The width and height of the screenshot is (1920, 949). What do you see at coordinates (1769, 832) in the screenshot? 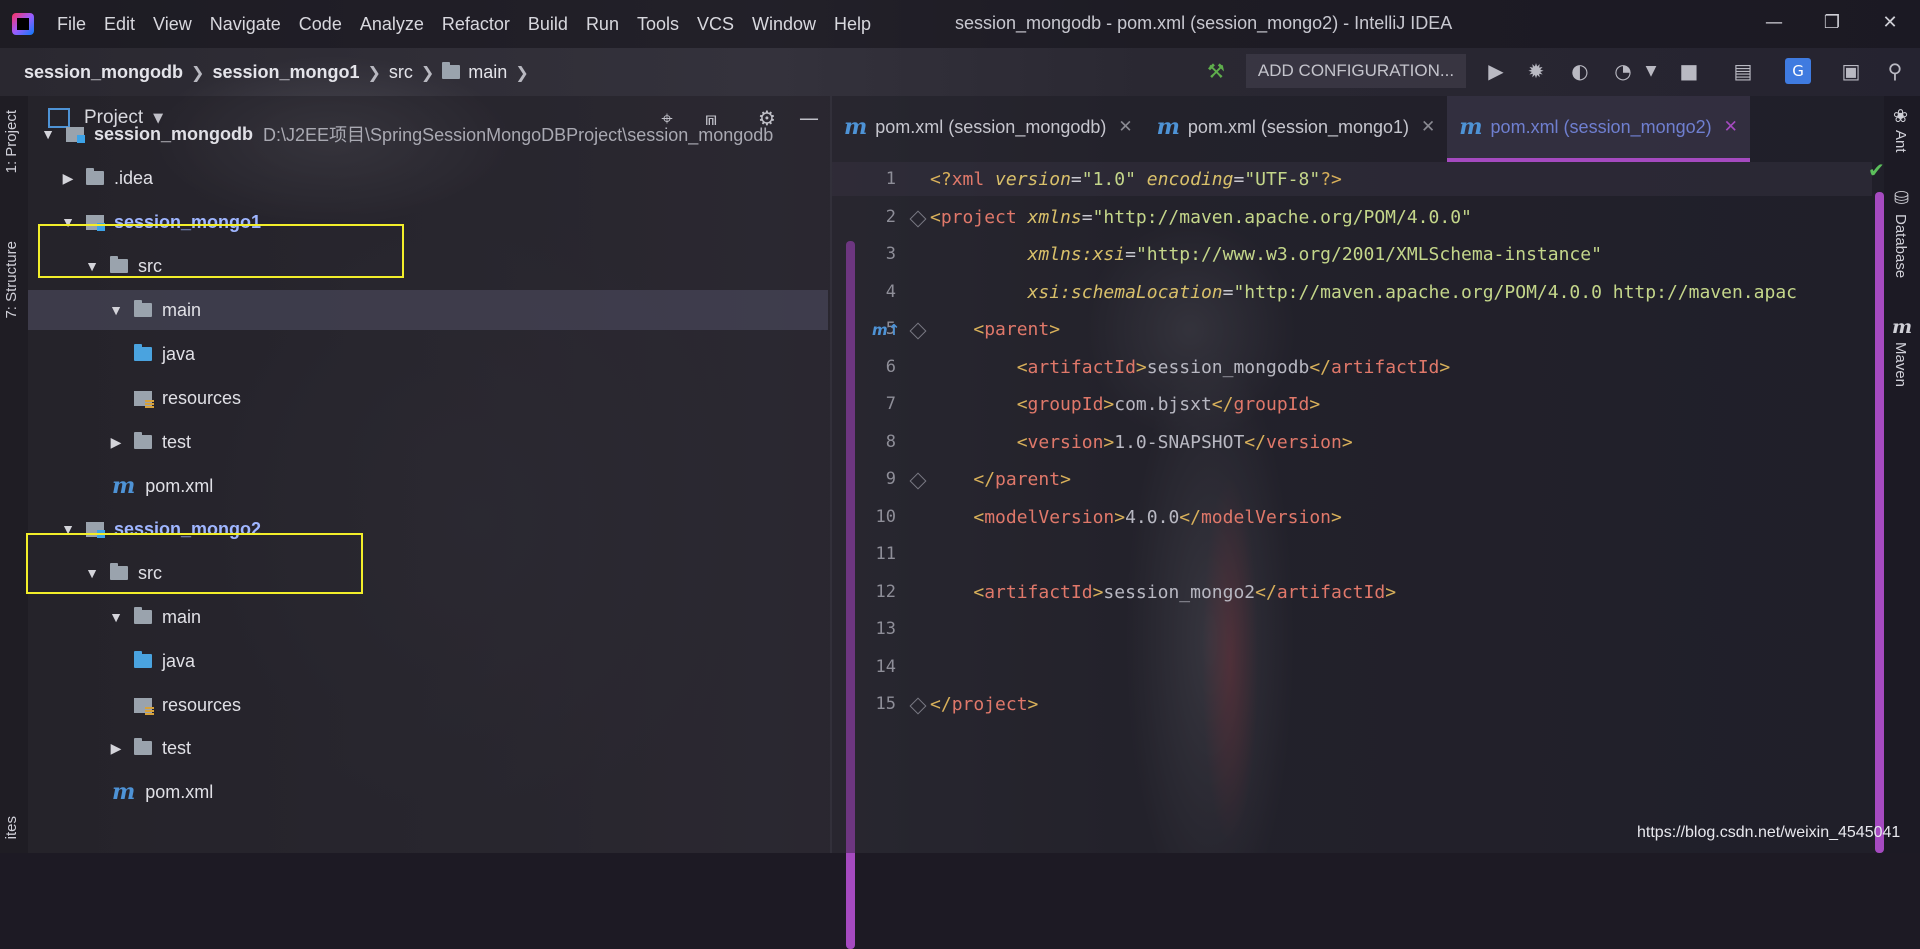
I see `watermark-text: https://blog.csdn.net/weixin_4545041` at bounding box center [1769, 832].